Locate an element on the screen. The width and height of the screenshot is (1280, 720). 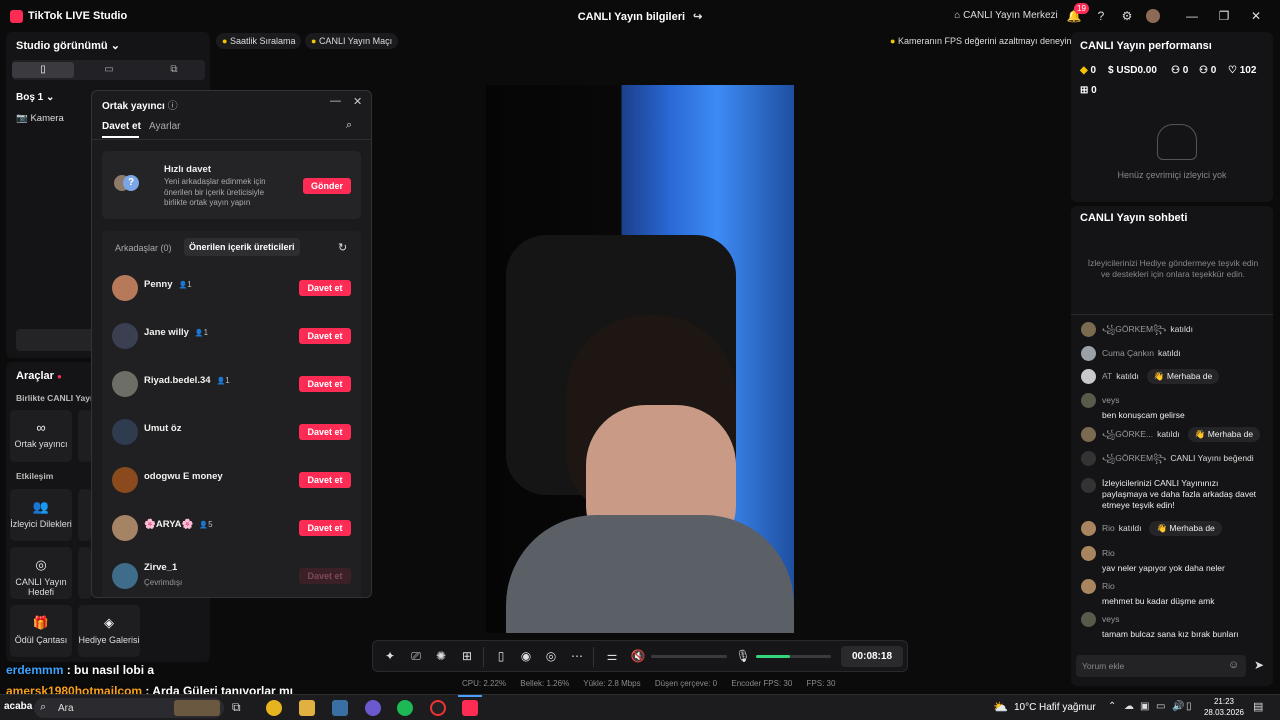
mic-volume-slider is located at coordinates (793, 656).